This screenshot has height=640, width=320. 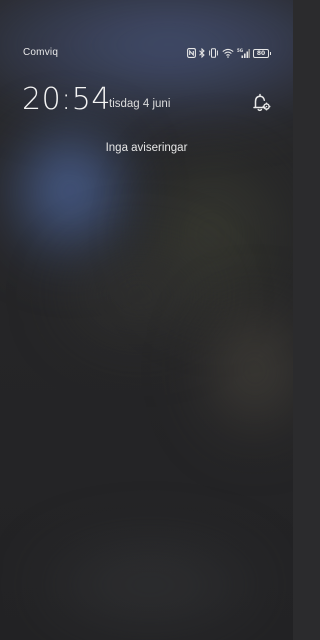 What do you see at coordinates (262, 53) in the screenshot?
I see `battery-icon: 80` at bounding box center [262, 53].